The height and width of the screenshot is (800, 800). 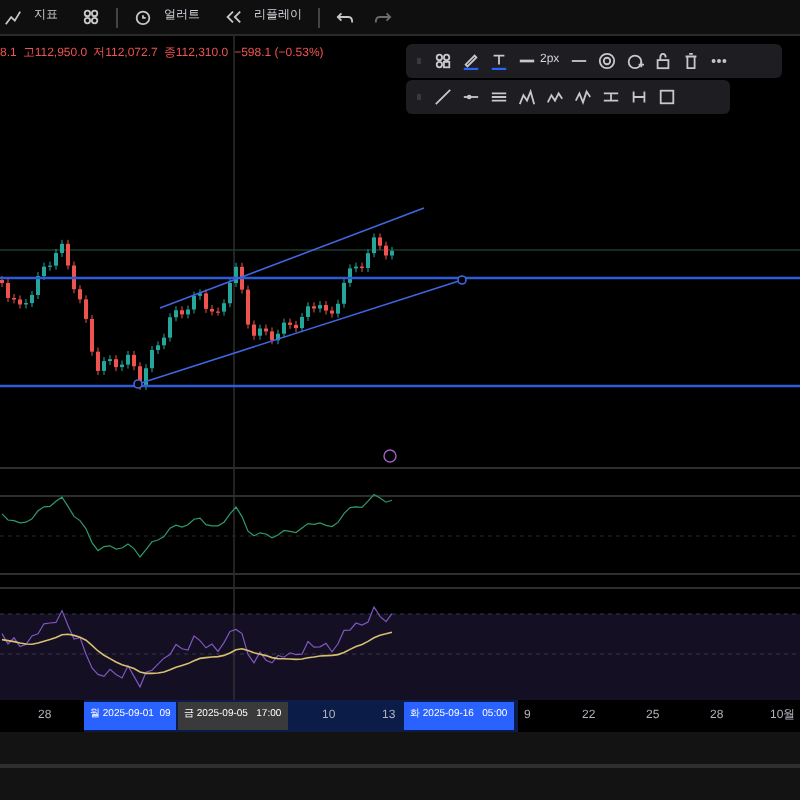 What do you see at coordinates (690, 61) in the screenshot?
I see `trash-icon` at bounding box center [690, 61].